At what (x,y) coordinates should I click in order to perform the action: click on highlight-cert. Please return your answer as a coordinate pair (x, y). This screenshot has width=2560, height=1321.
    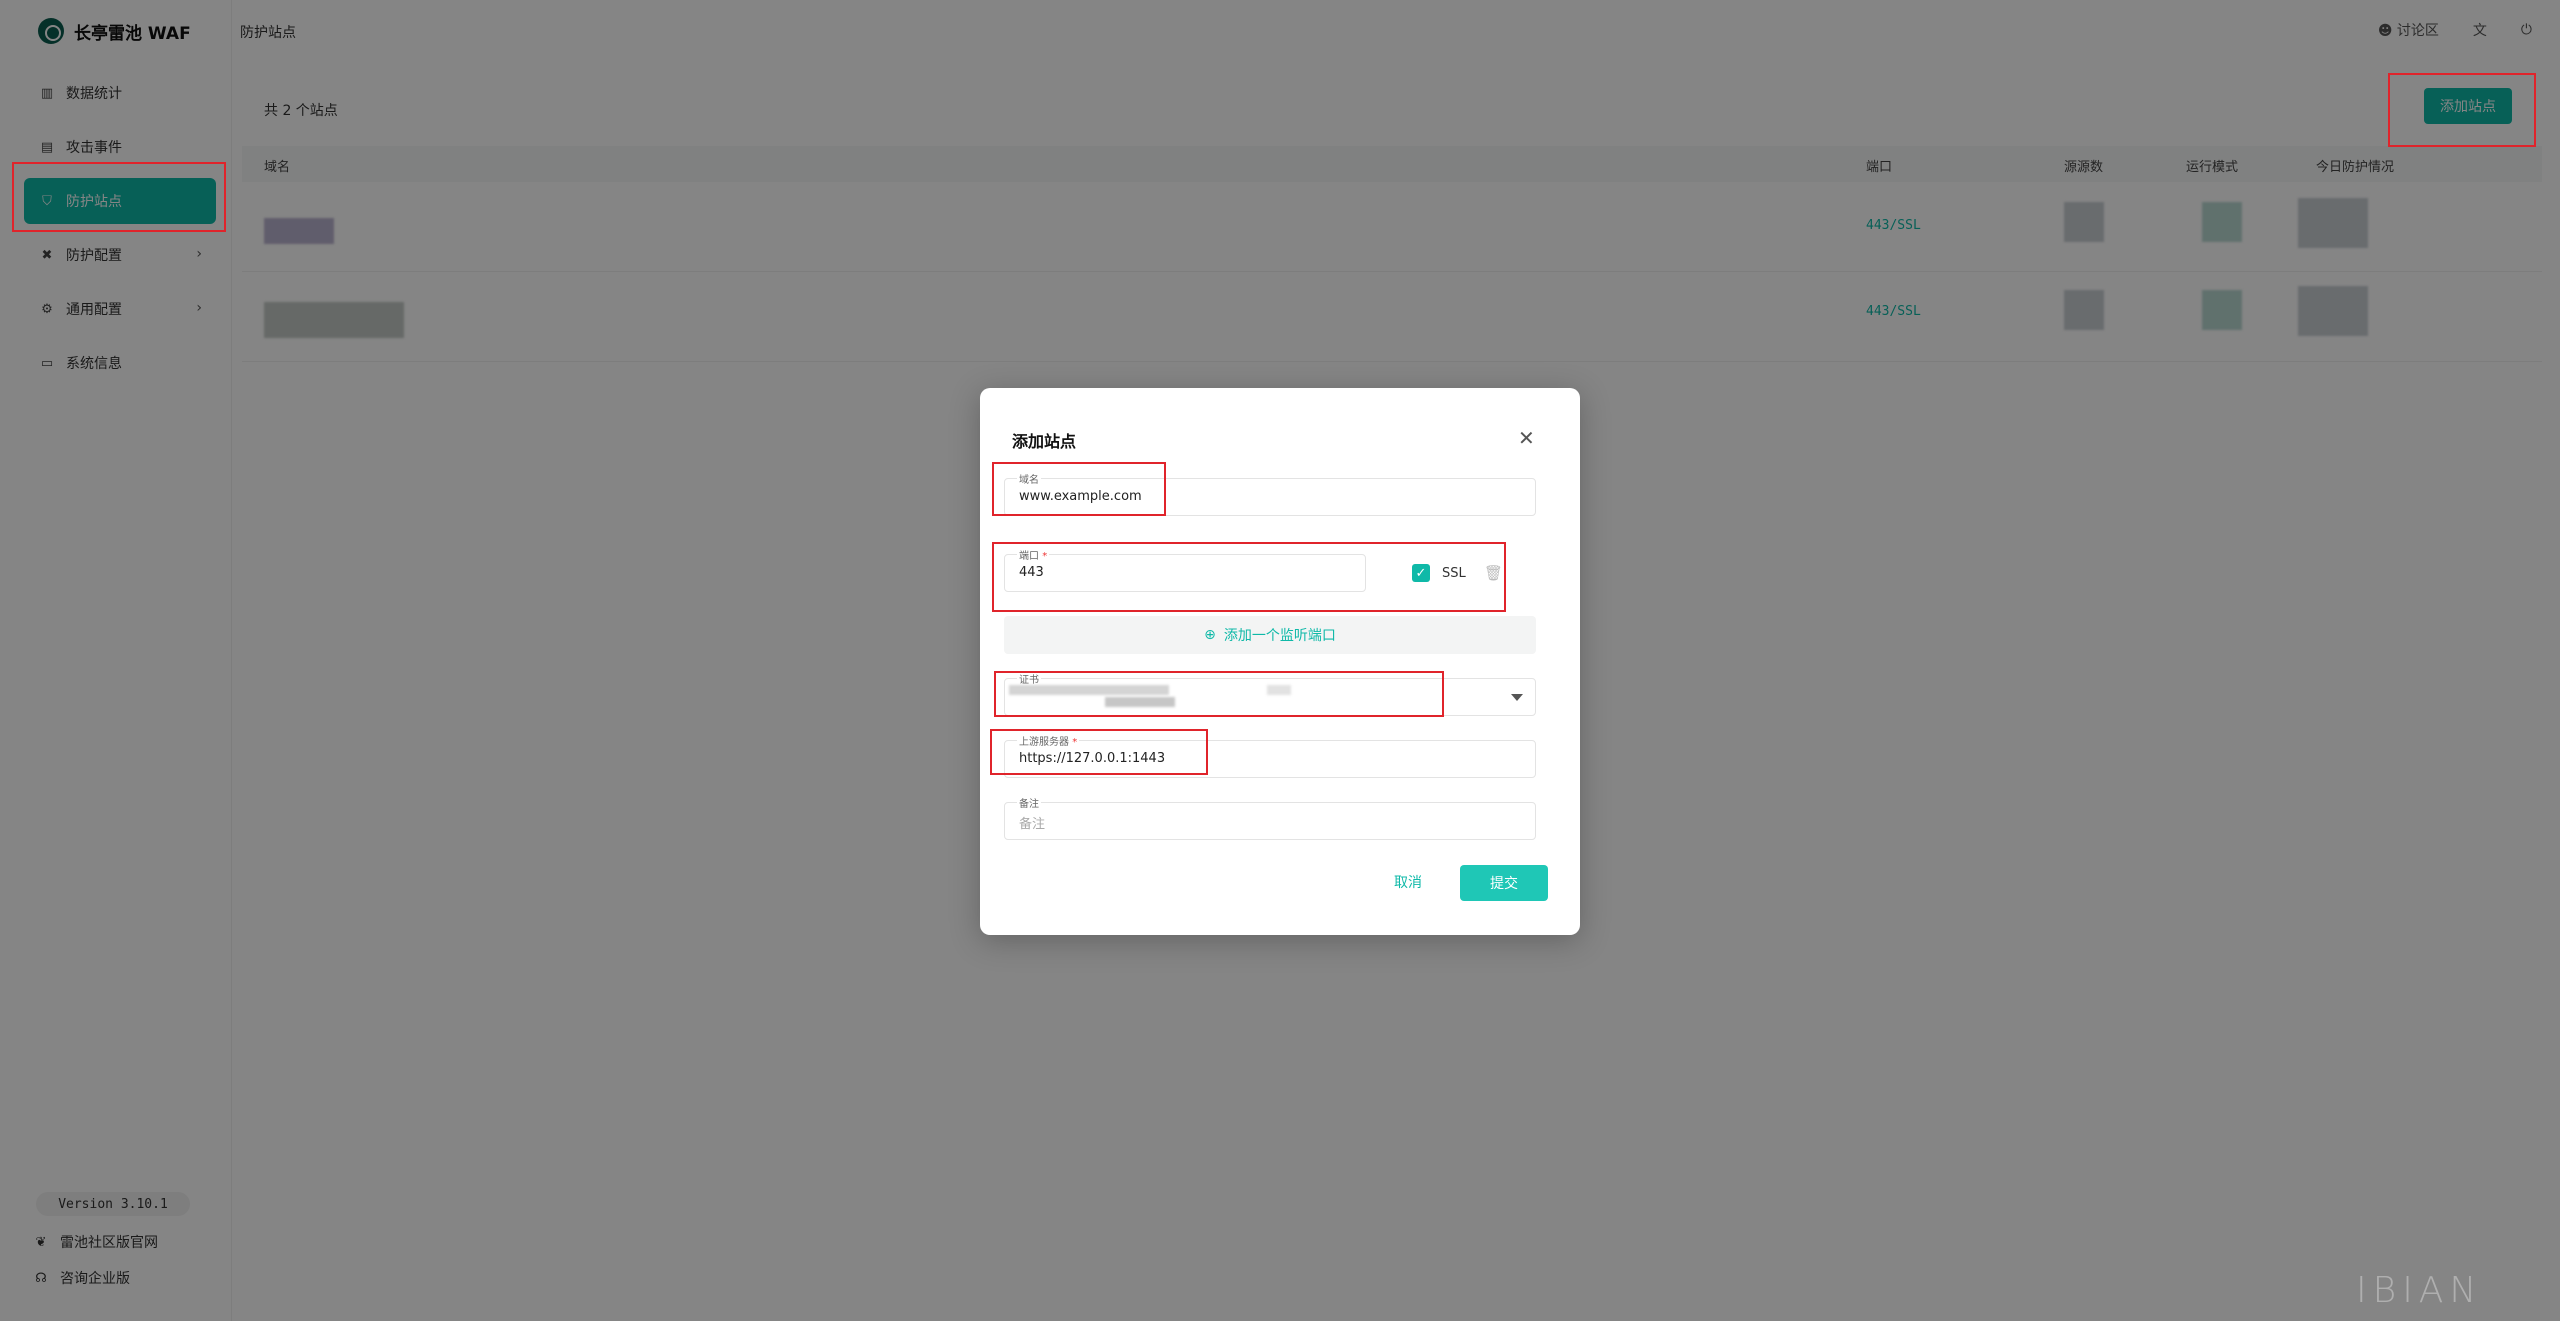
    Looking at the image, I should click on (1219, 694).